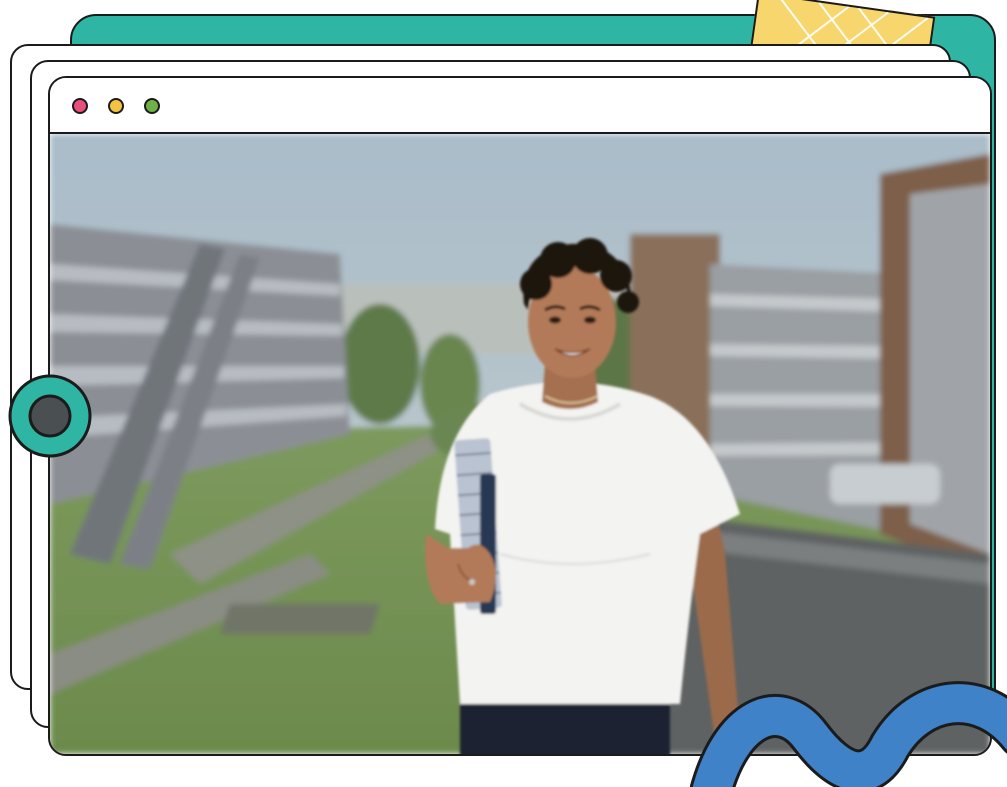 This screenshot has height=787, width=1007. What do you see at coordinates (116, 106) in the screenshot?
I see `window-minimize-dot` at bounding box center [116, 106].